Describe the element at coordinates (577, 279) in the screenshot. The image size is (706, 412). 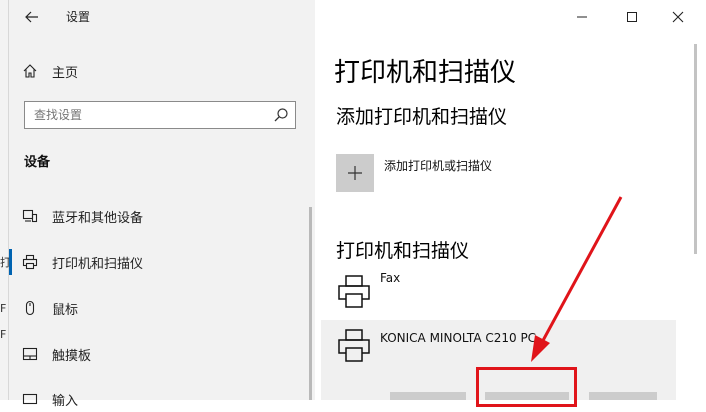
I see `annotation-arrow` at that location.